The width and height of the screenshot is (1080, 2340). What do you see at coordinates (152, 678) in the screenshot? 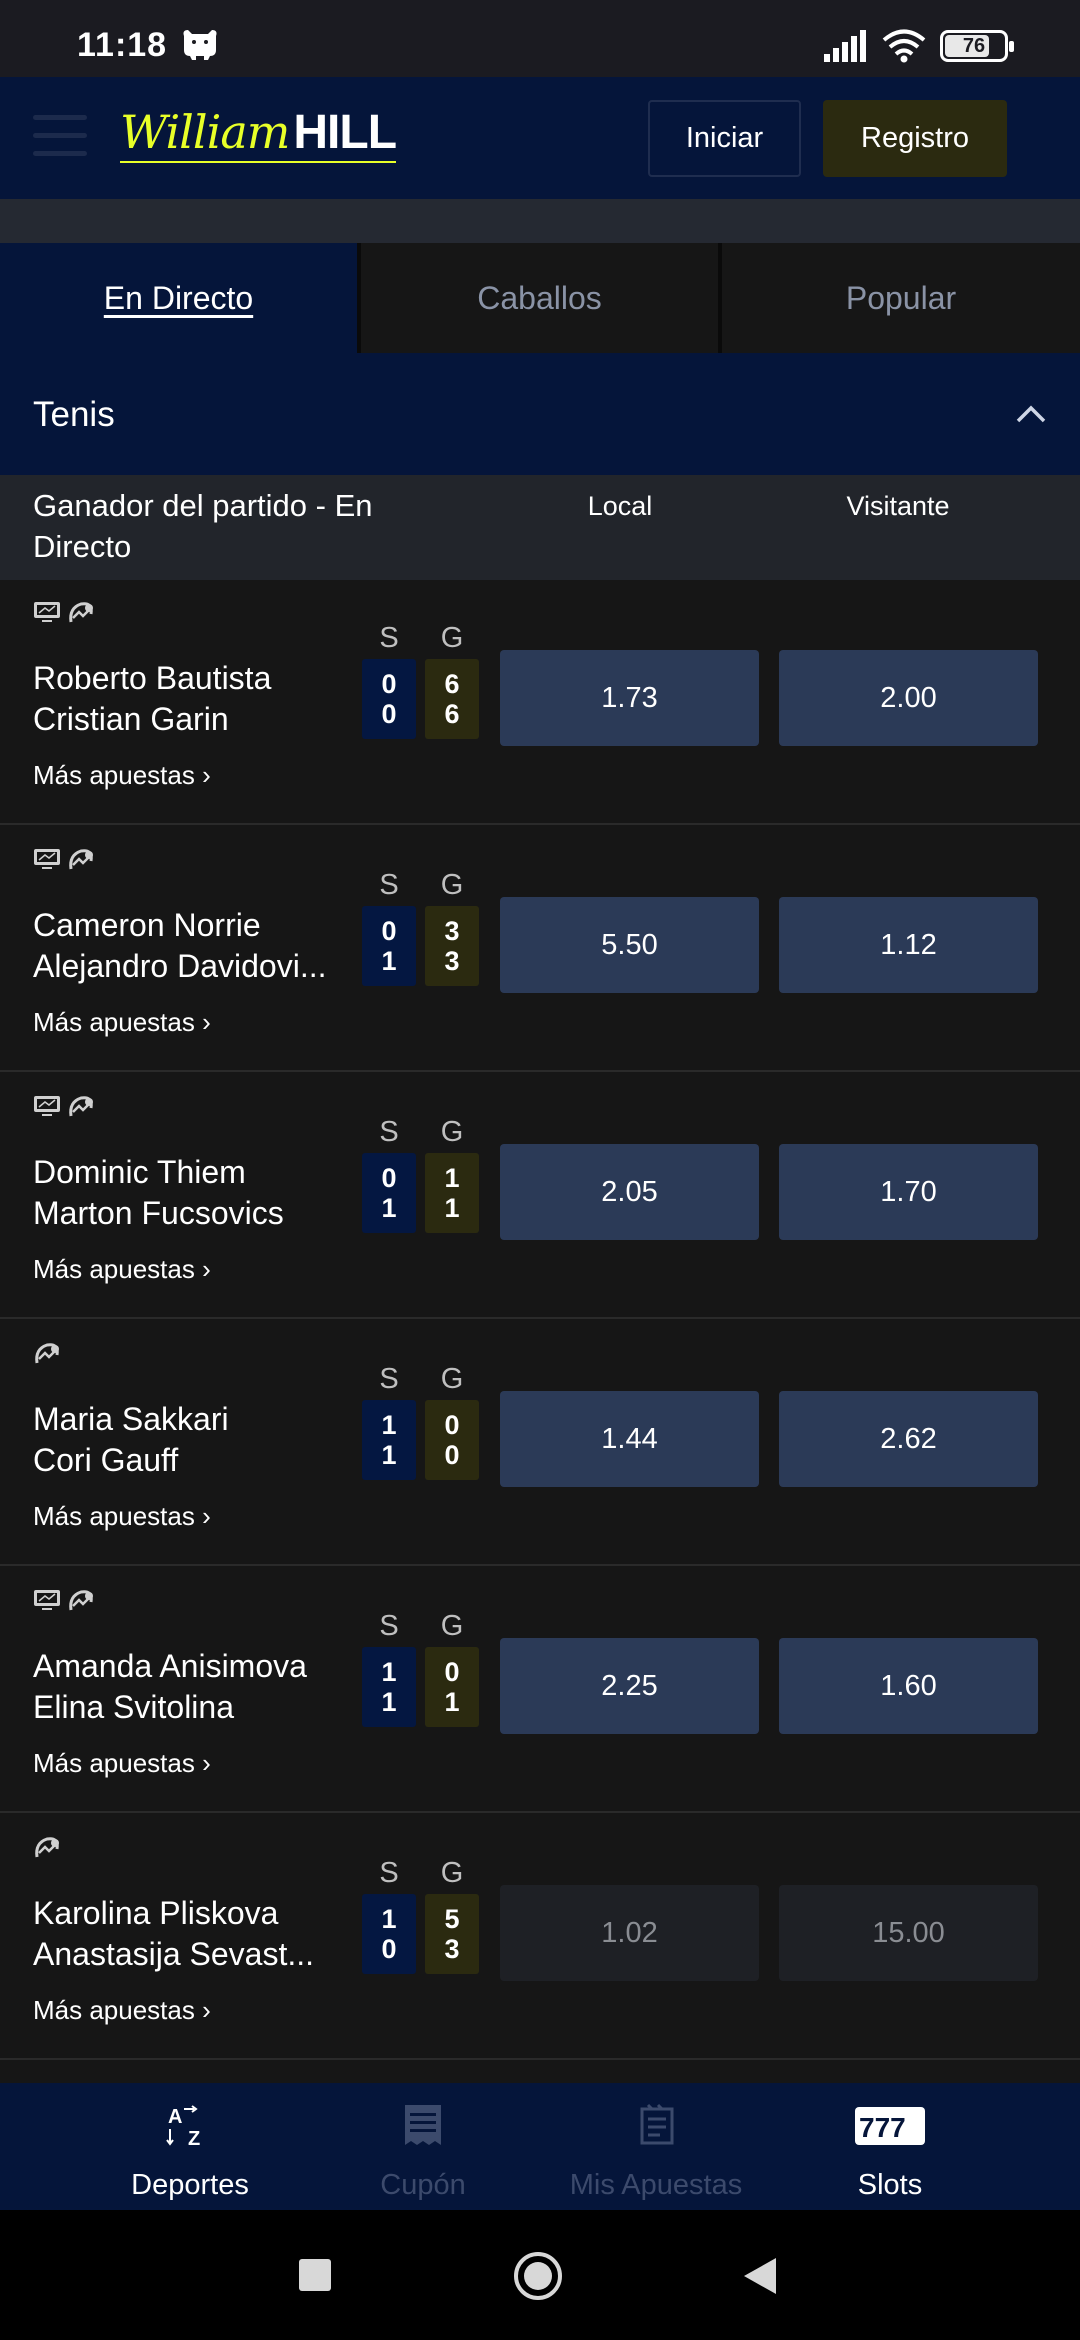
I see `home-player-name: Roberto Bautista` at bounding box center [152, 678].